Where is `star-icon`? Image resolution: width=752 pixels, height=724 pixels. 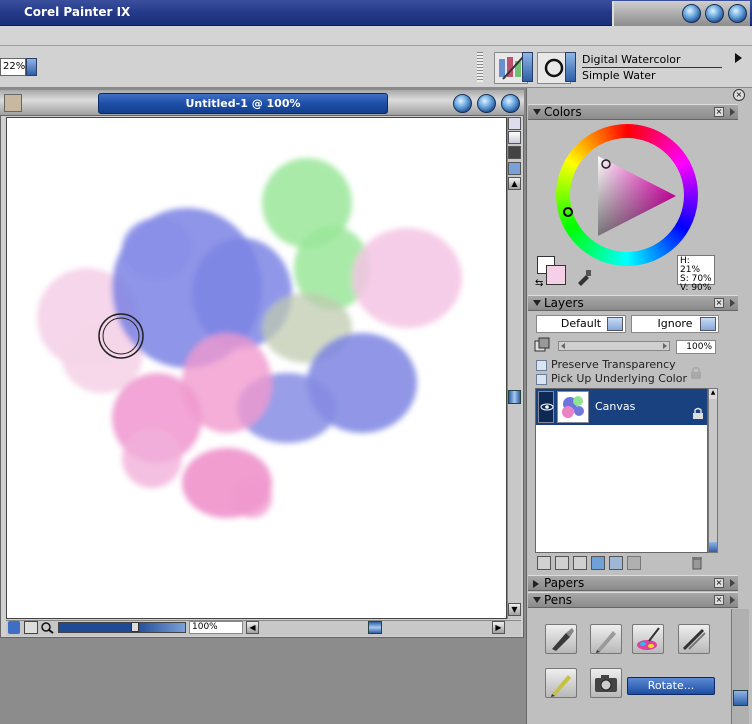
star-icon is located at coordinates (514, 168).